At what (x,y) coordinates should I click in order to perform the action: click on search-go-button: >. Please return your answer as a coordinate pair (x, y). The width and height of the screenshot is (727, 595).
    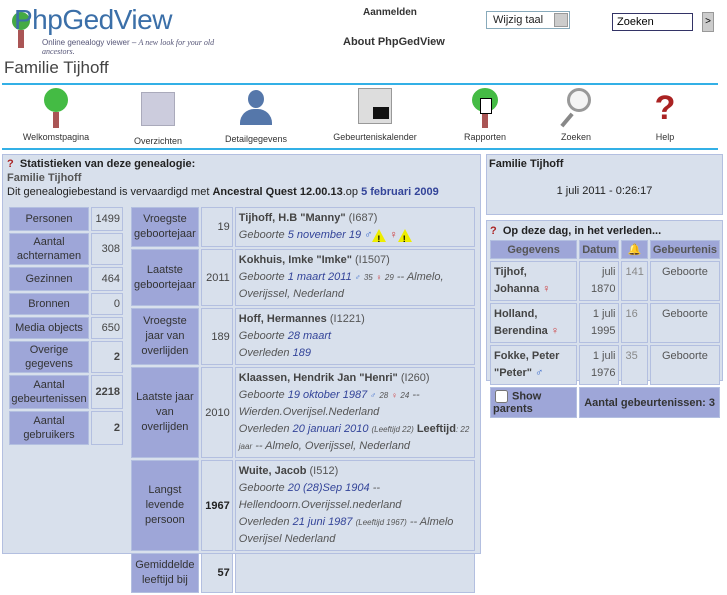
    Looking at the image, I should click on (708, 22).